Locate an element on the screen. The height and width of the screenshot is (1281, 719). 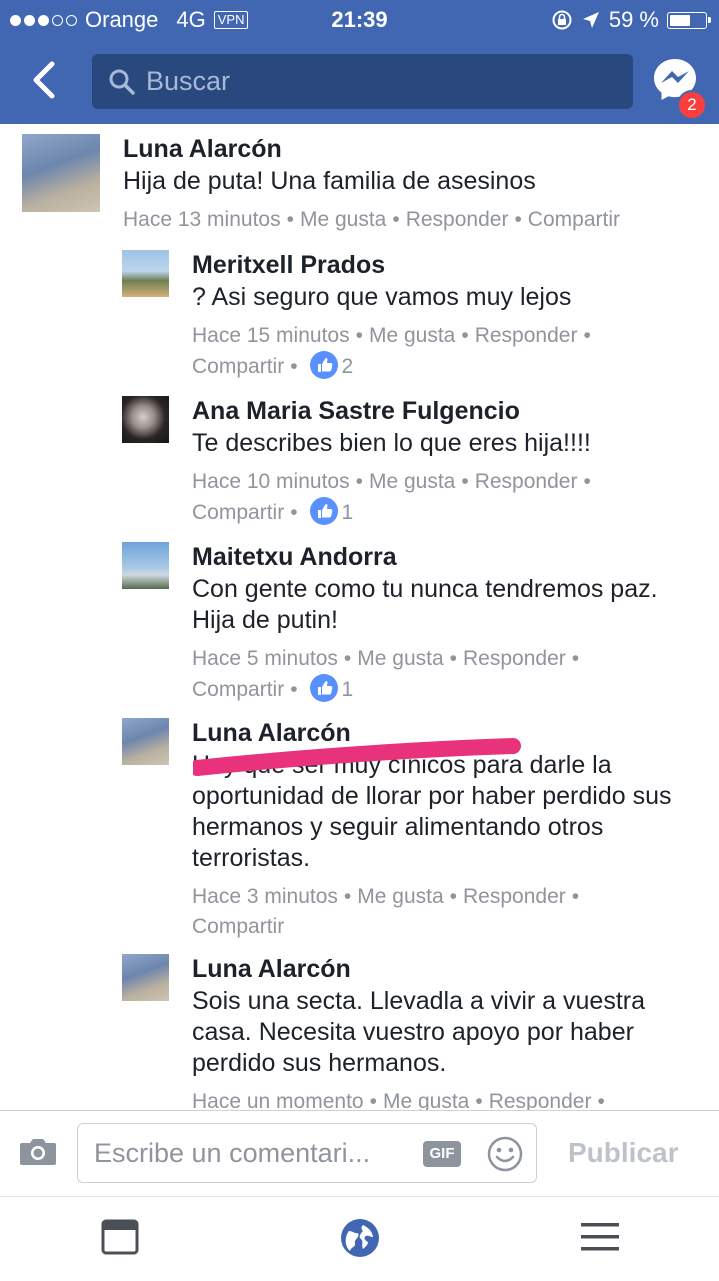
battery-icon is located at coordinates (689, 20).